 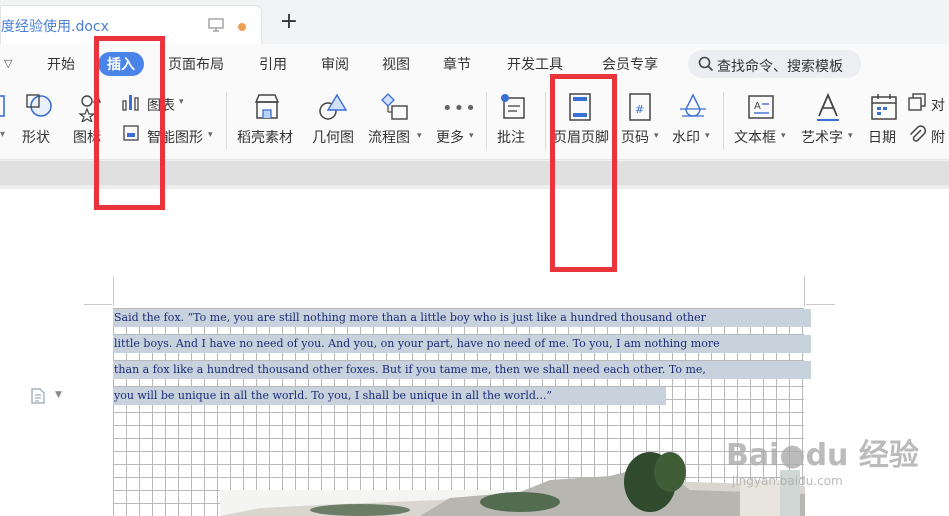 I want to click on baidu-watermark-url: jingyan.baidu.com, so click(x=787, y=481).